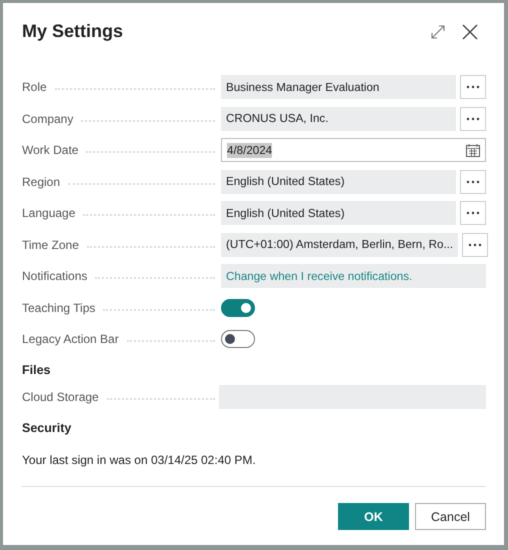 The image size is (508, 550). I want to click on field-label: Company, so click(48, 119).